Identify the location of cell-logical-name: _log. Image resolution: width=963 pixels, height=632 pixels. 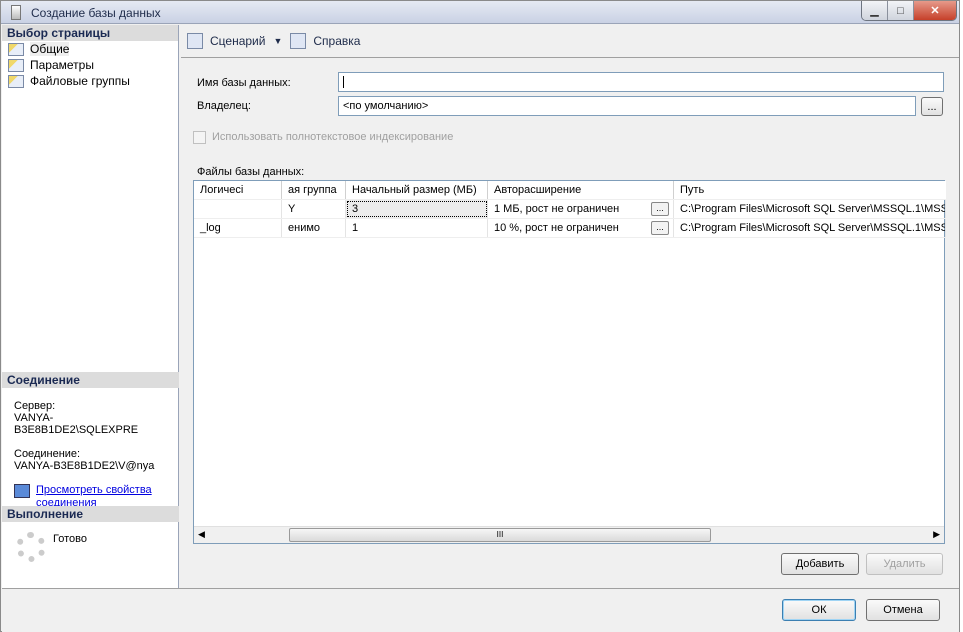
(238, 228).